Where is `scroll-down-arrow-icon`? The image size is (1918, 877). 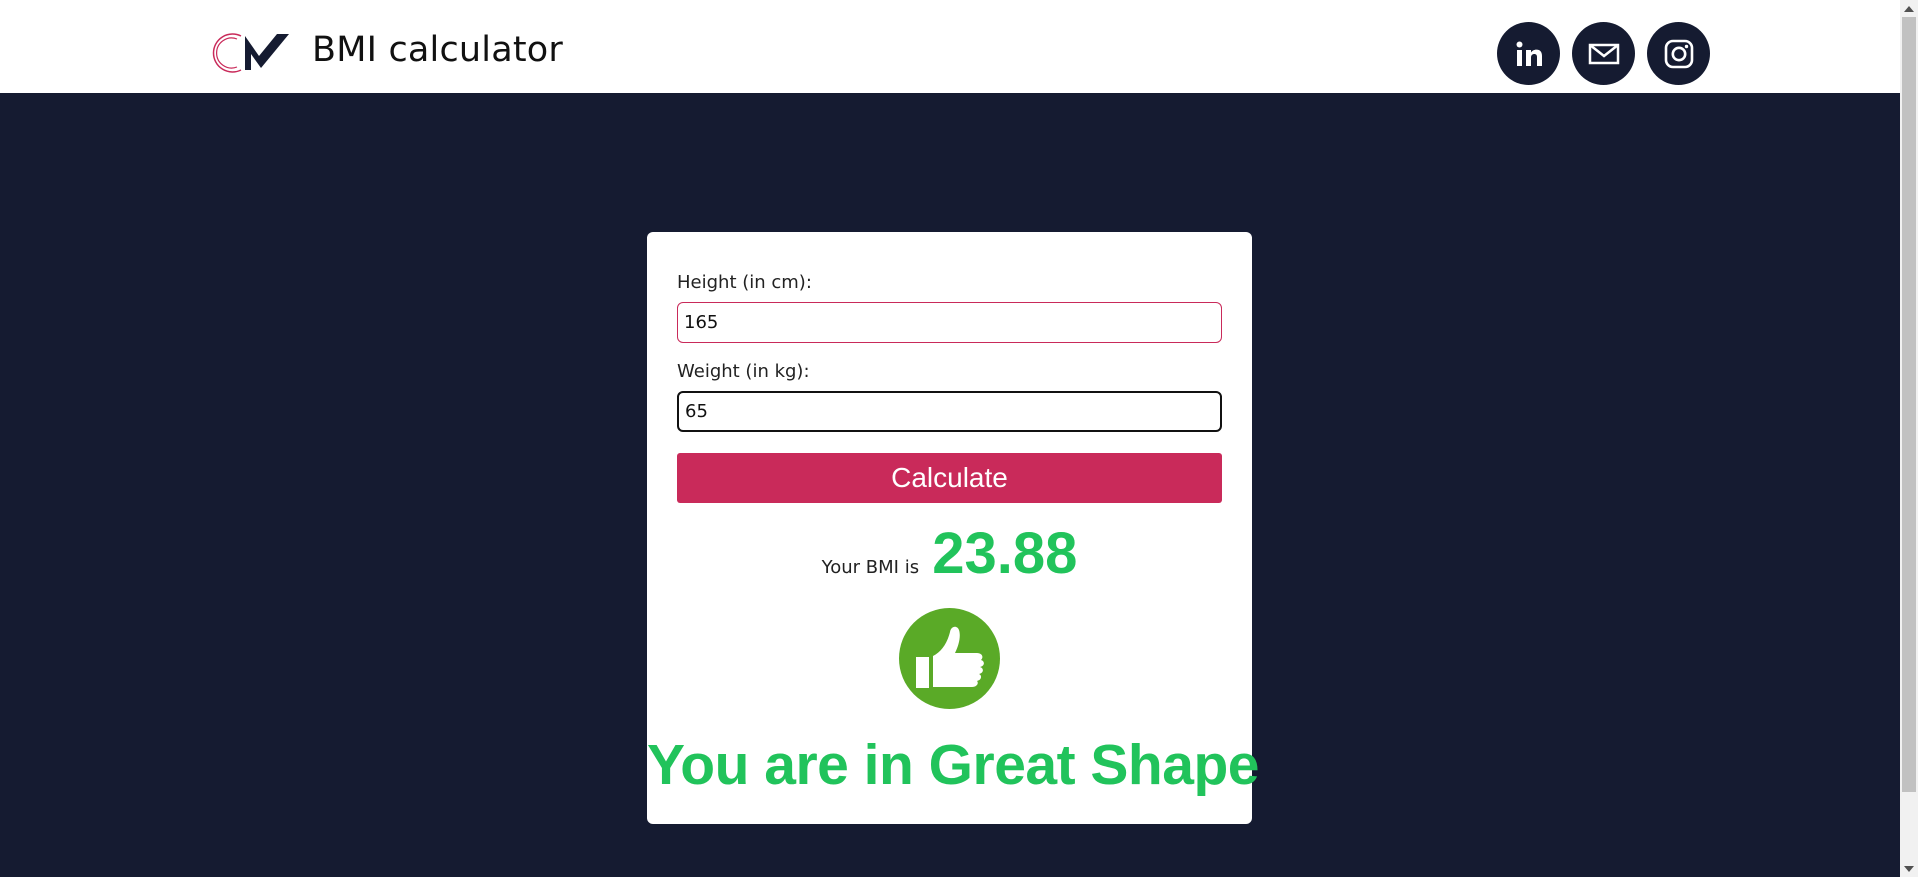 scroll-down-arrow-icon is located at coordinates (1909, 868).